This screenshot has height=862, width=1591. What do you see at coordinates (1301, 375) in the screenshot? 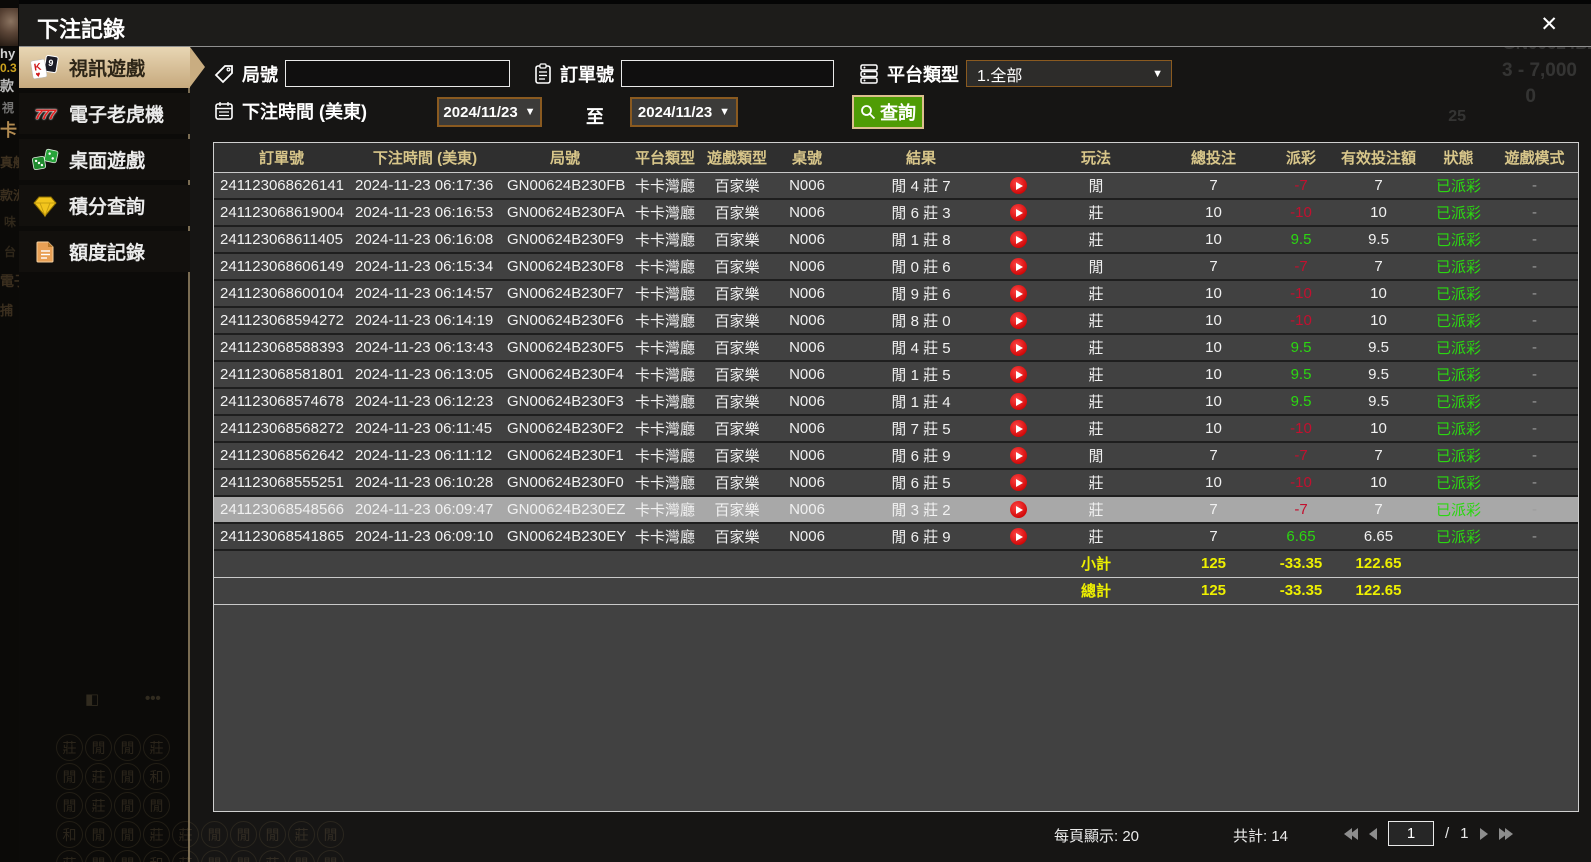
I see `cell-payout: 9.5` at bounding box center [1301, 375].